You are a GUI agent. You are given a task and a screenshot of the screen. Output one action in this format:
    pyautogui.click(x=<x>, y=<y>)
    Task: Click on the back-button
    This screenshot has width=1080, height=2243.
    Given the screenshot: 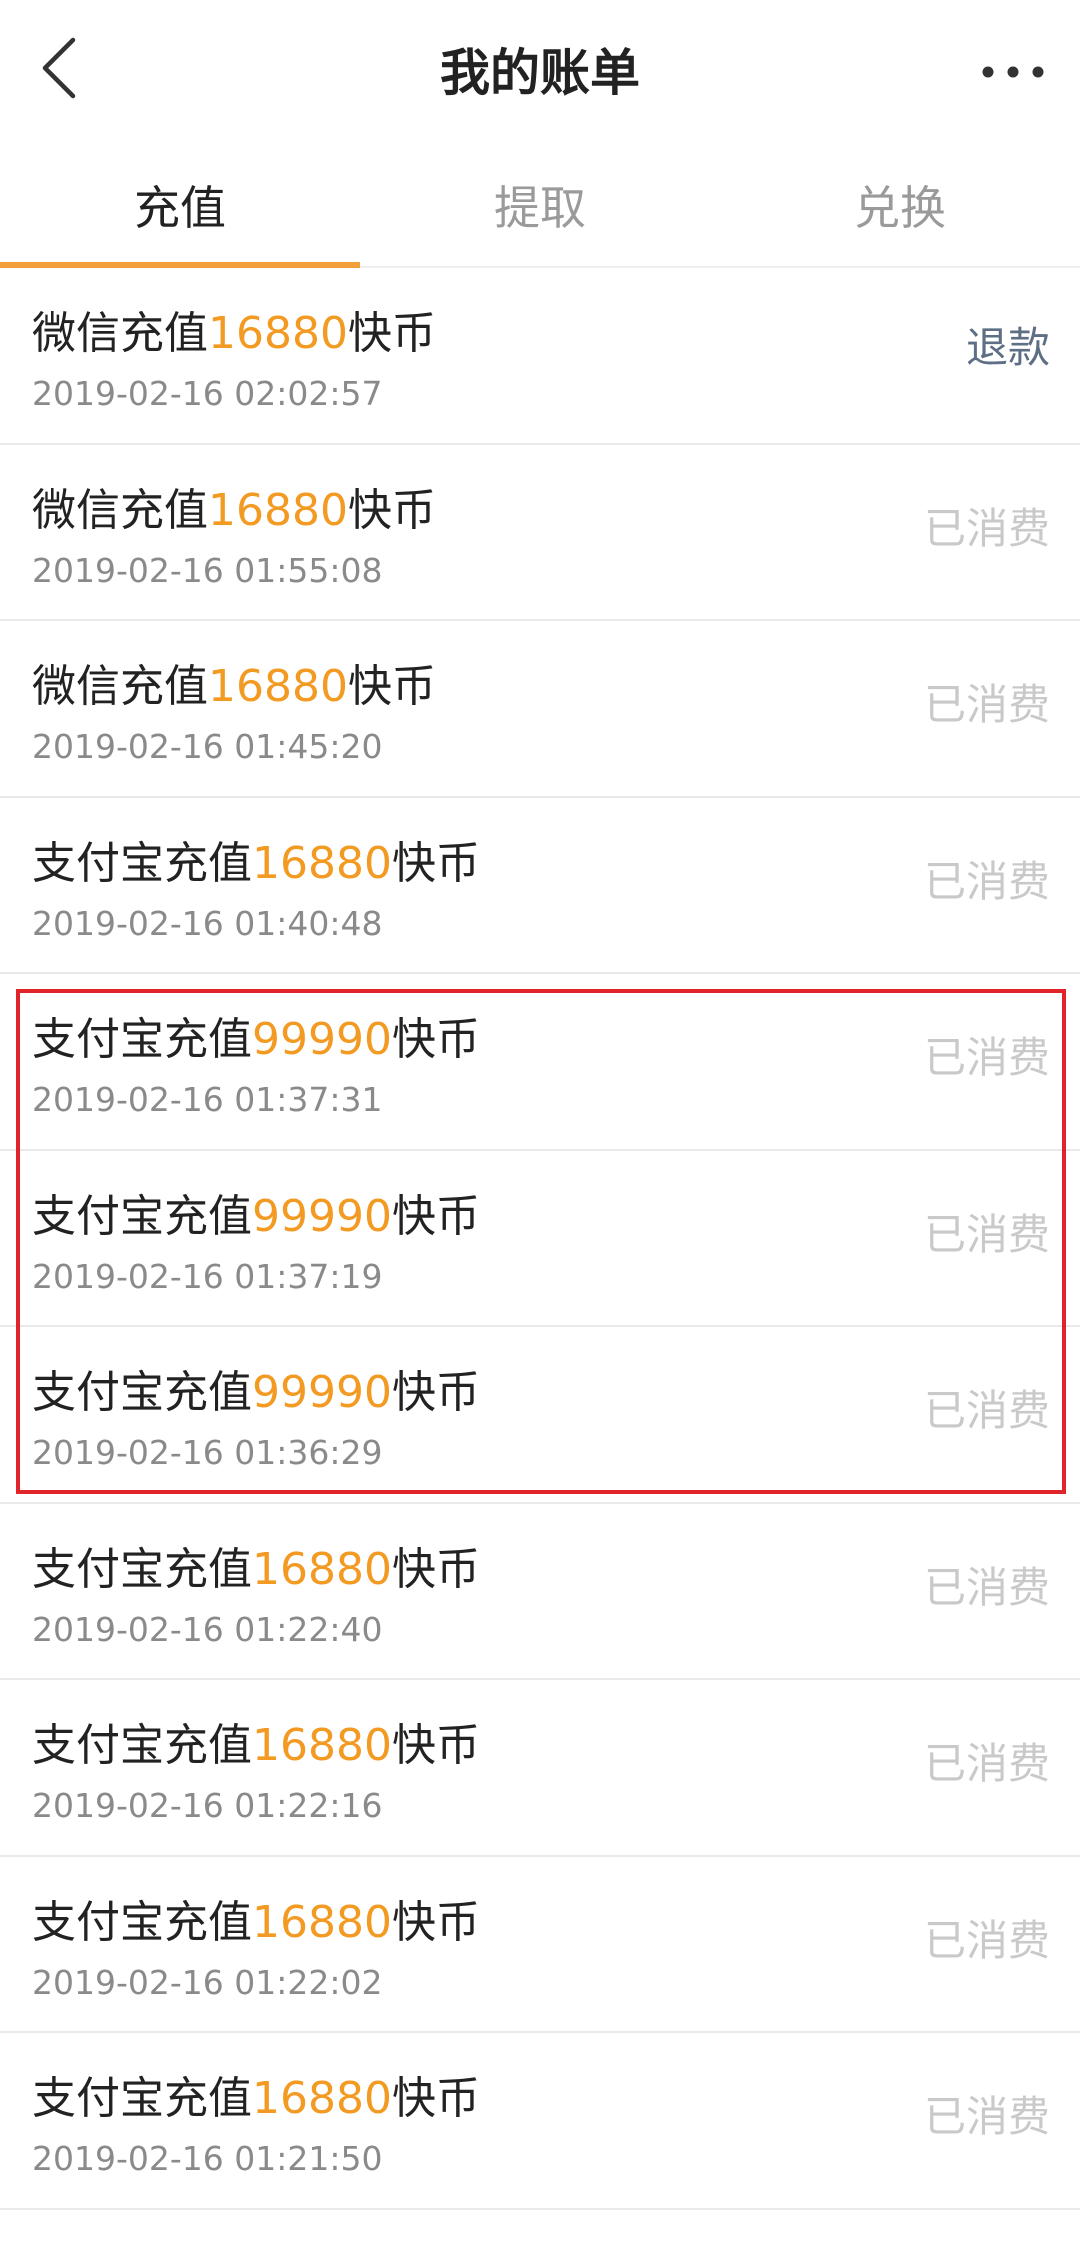 What is the action you would take?
    pyautogui.click(x=59, y=68)
    